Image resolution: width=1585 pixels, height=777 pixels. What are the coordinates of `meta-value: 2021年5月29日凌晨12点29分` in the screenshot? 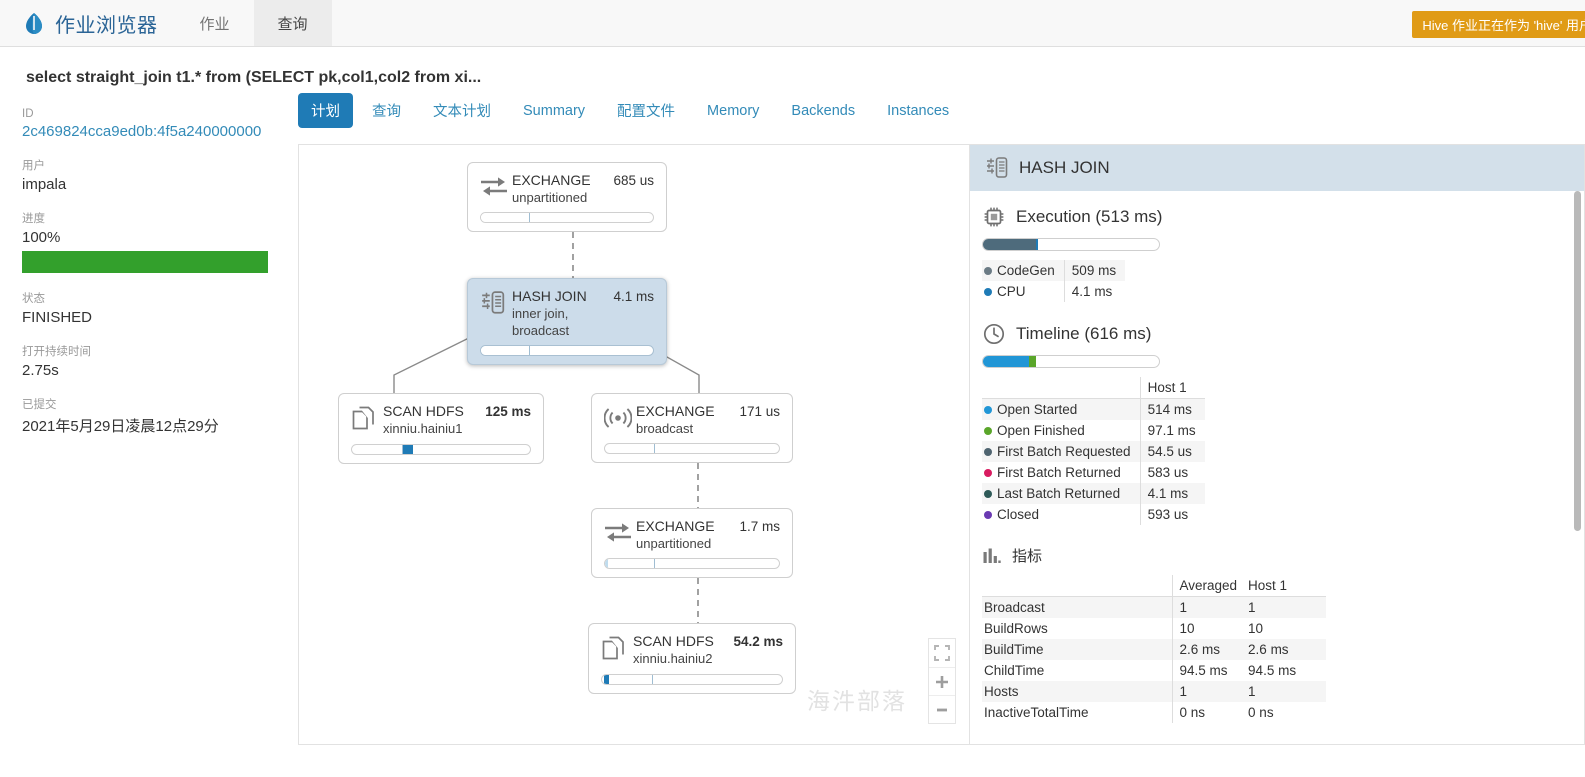 It's located at (120, 426).